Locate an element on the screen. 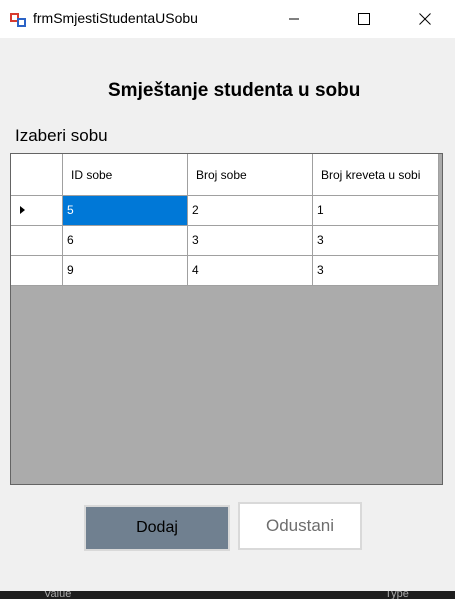 This screenshot has width=455, height=599. maximize-icon is located at coordinates (364, 19).